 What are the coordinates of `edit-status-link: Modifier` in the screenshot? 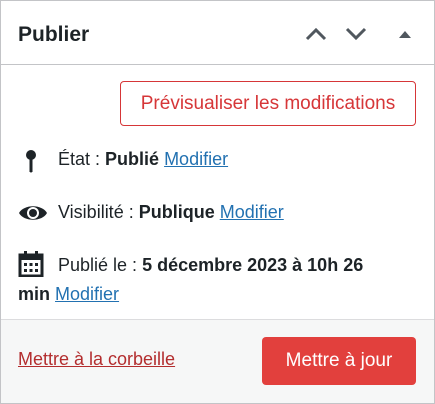 It's located at (196, 159).